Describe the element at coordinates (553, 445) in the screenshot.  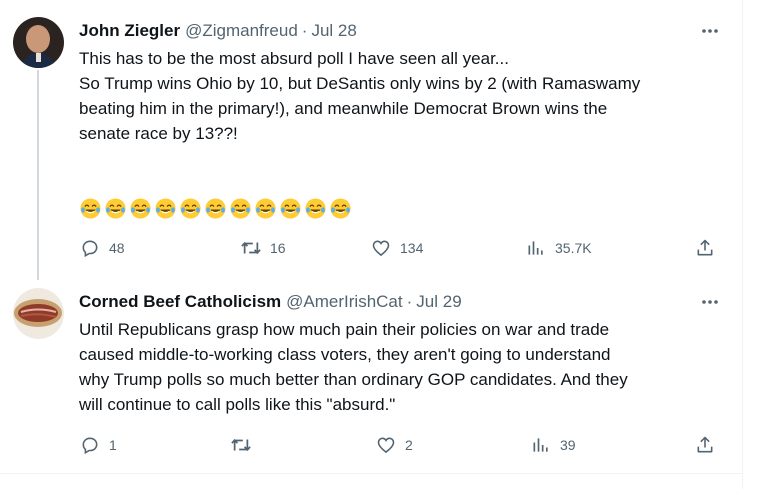
I see `views-button: 39` at that location.